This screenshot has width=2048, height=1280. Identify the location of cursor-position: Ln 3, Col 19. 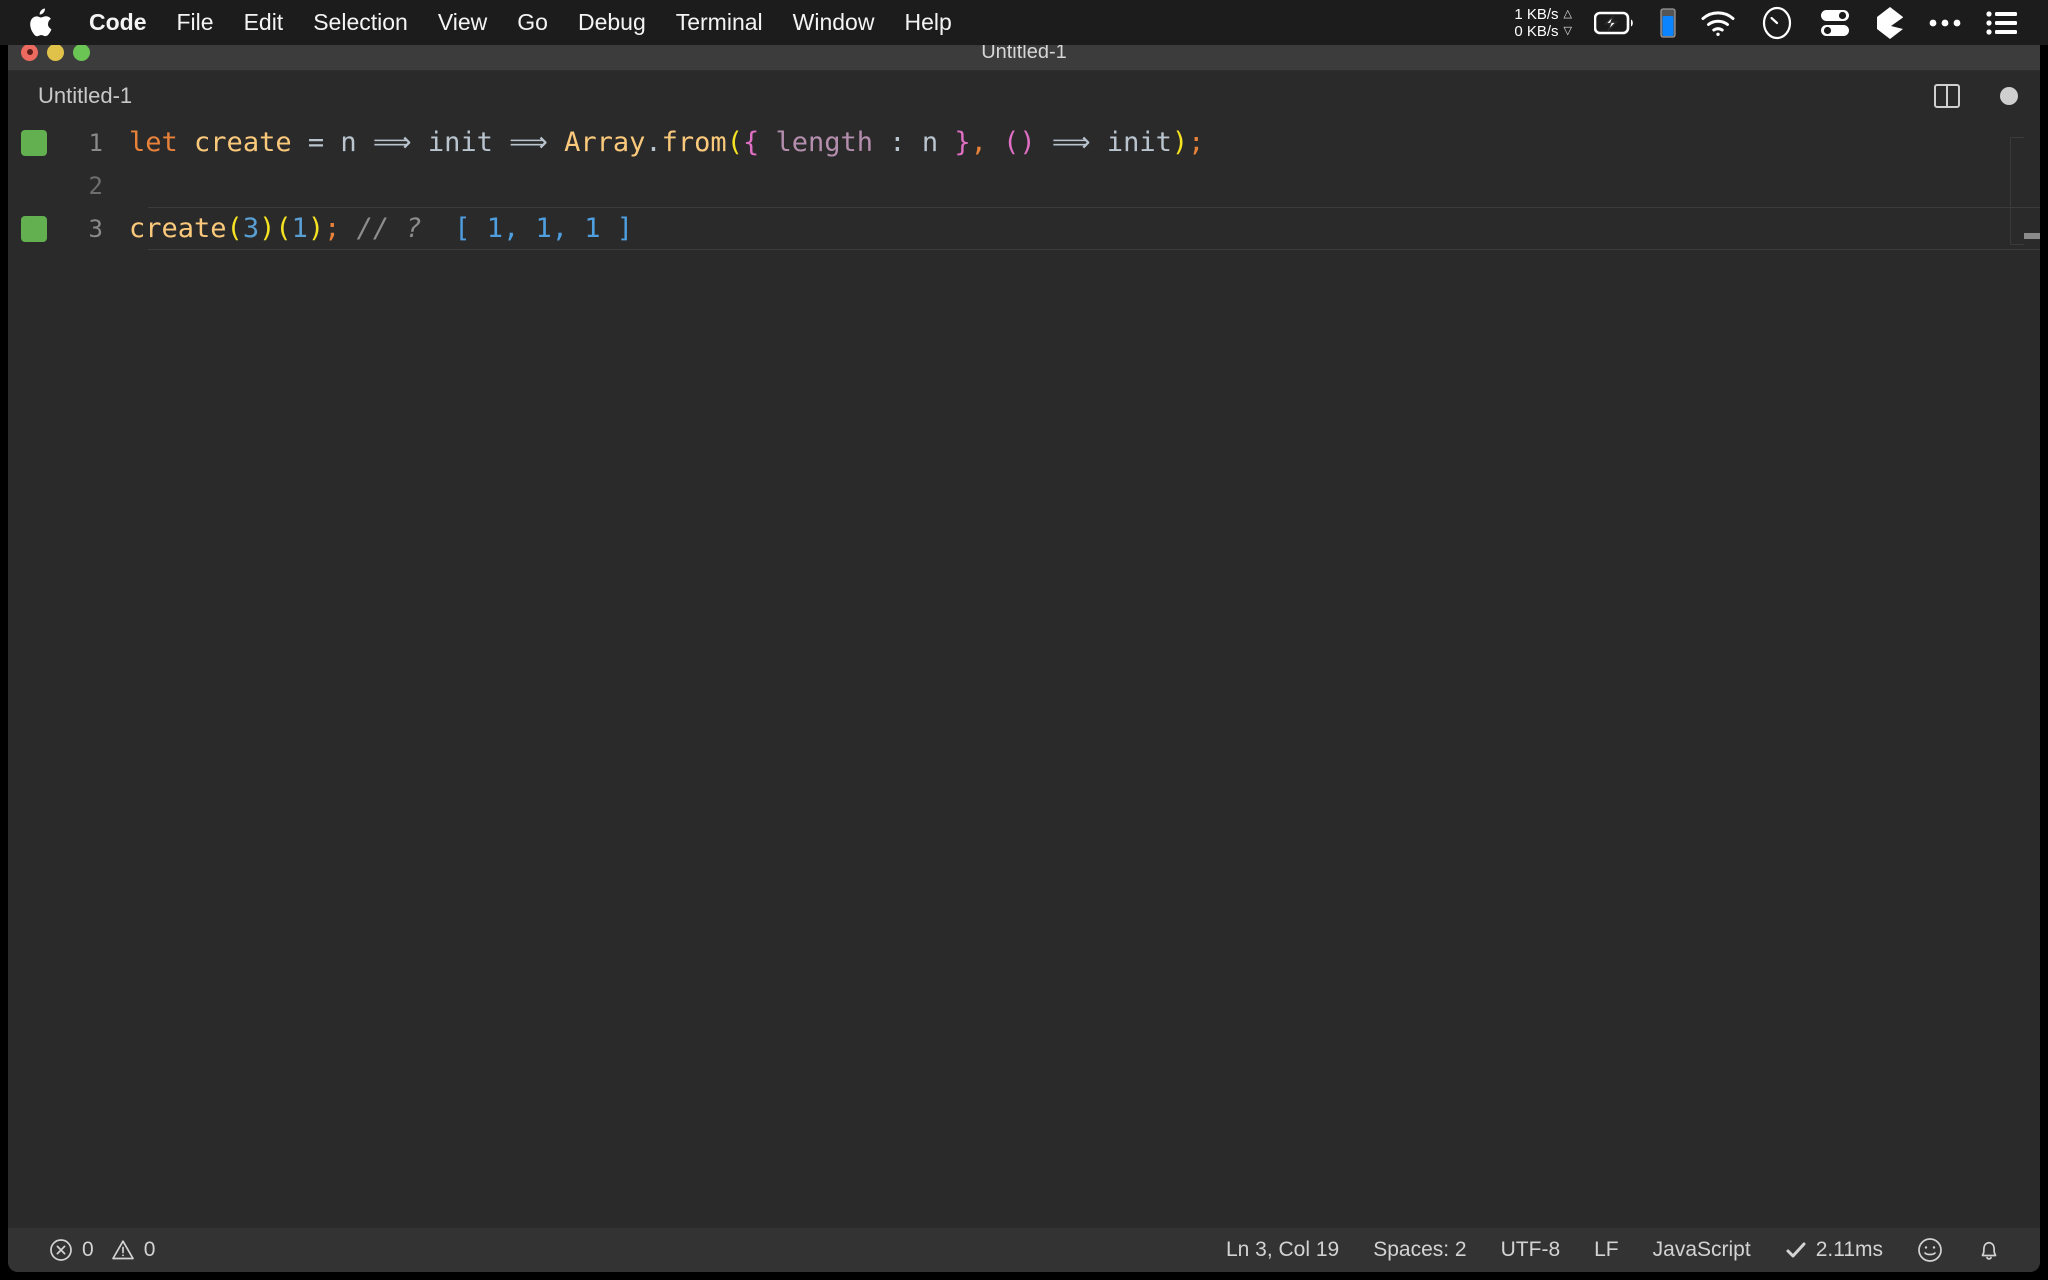
(1282, 1250).